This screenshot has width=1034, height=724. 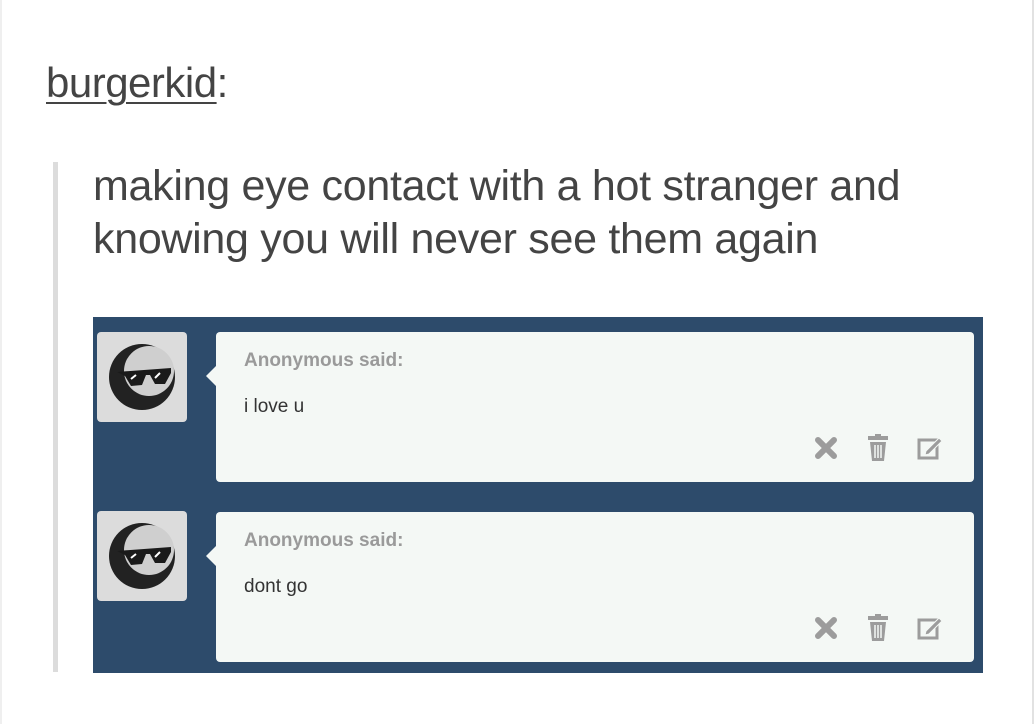 I want to click on page-edge-left, so click(x=1, y=362).